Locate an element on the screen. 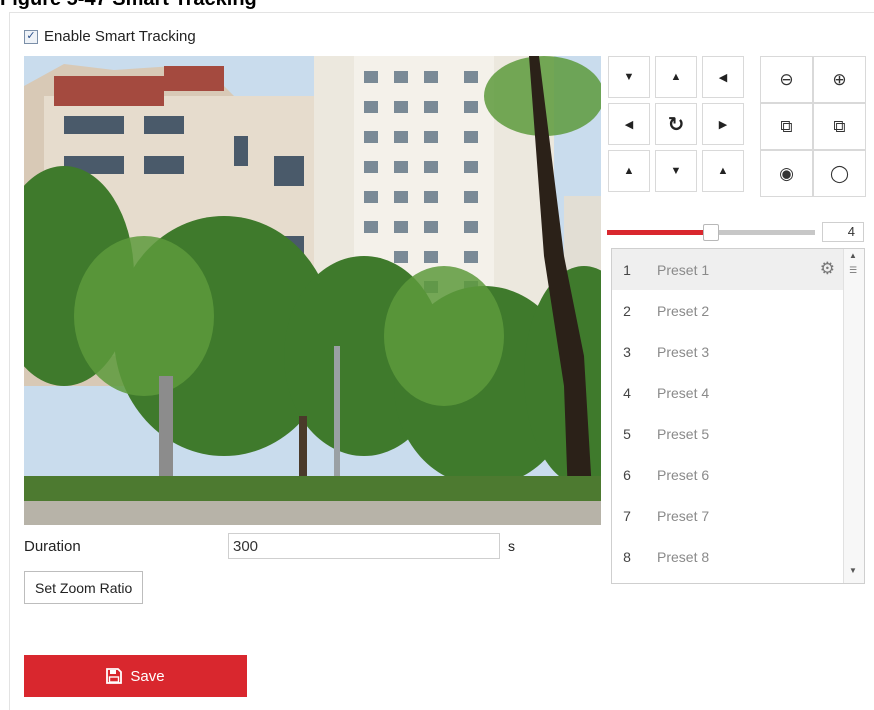 The image size is (874, 710). save-label: Save is located at coordinates (147, 676).